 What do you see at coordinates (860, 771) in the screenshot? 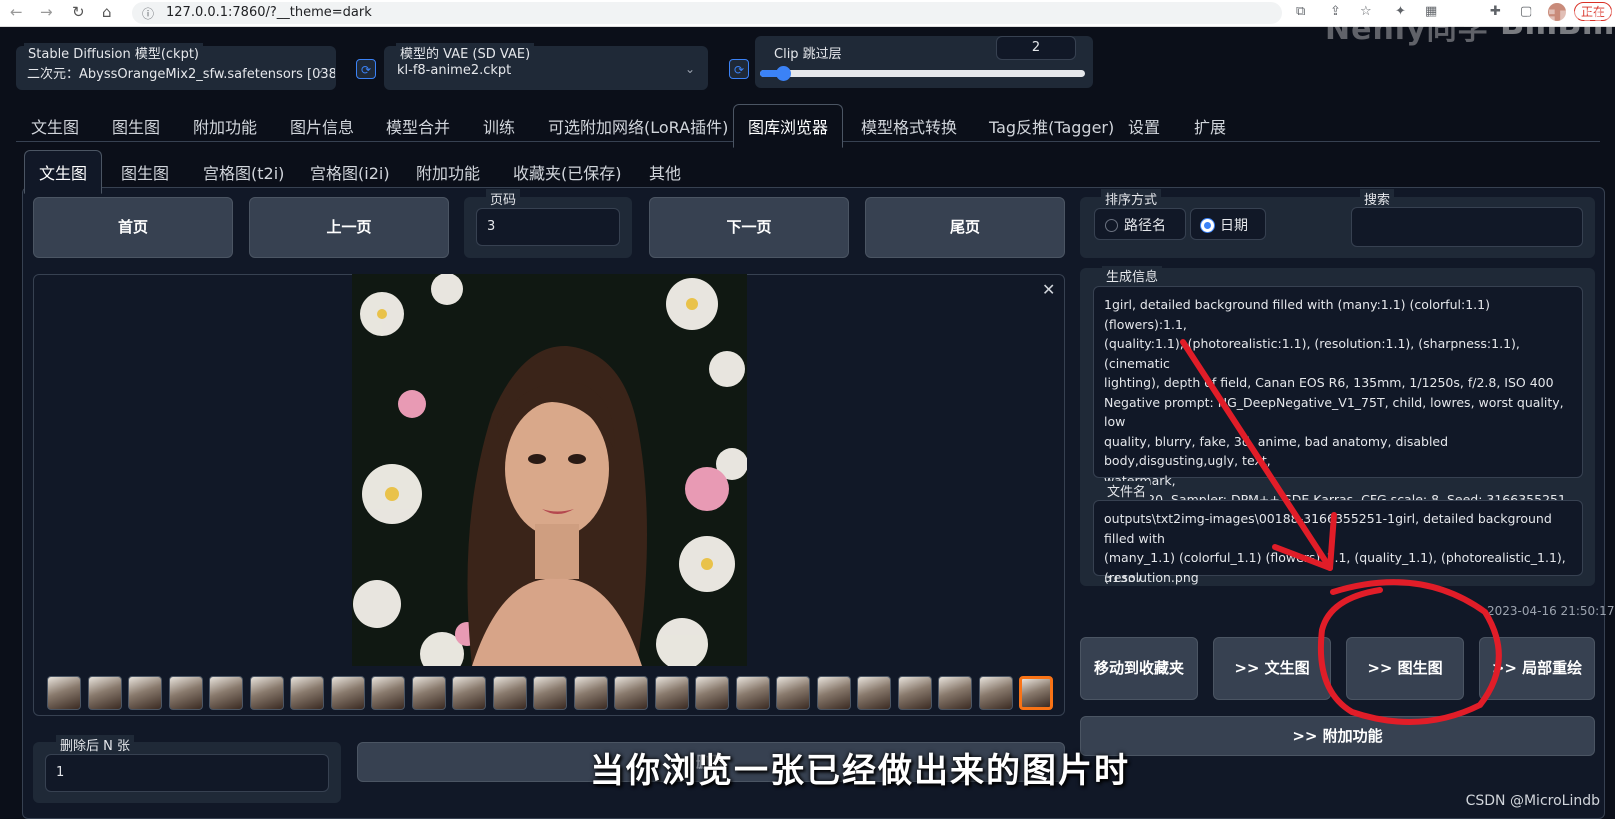
I see `video-subtitle: 当你浏览一张已经做出来的图片时` at bounding box center [860, 771].